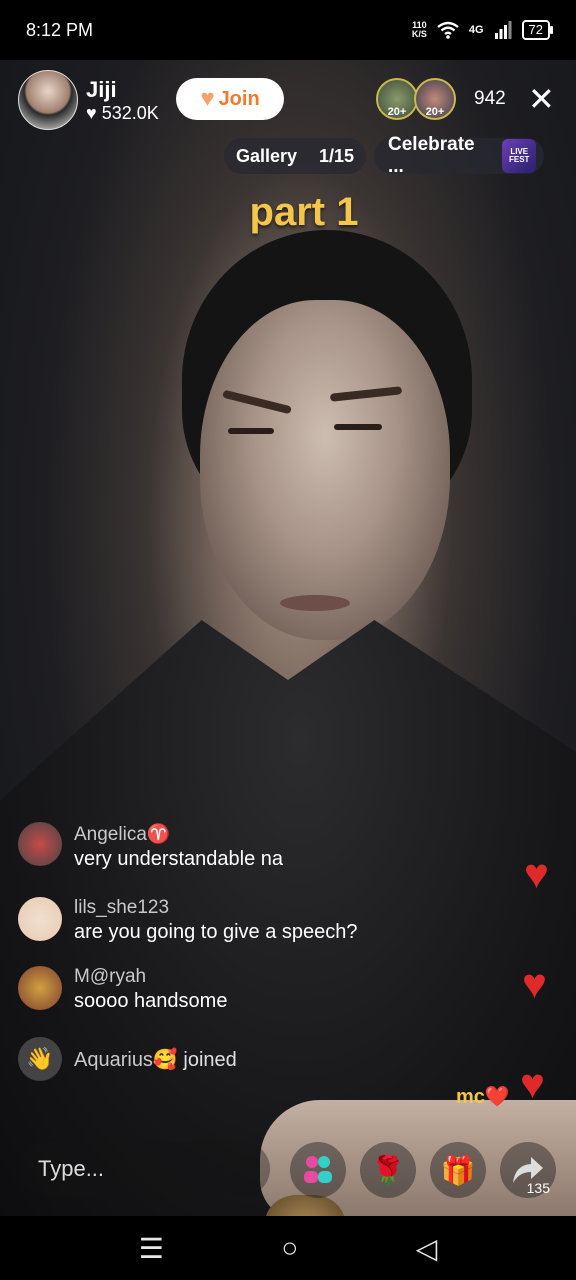 This screenshot has width=576, height=1280. What do you see at coordinates (318, 1170) in the screenshot?
I see `friends-icon` at bounding box center [318, 1170].